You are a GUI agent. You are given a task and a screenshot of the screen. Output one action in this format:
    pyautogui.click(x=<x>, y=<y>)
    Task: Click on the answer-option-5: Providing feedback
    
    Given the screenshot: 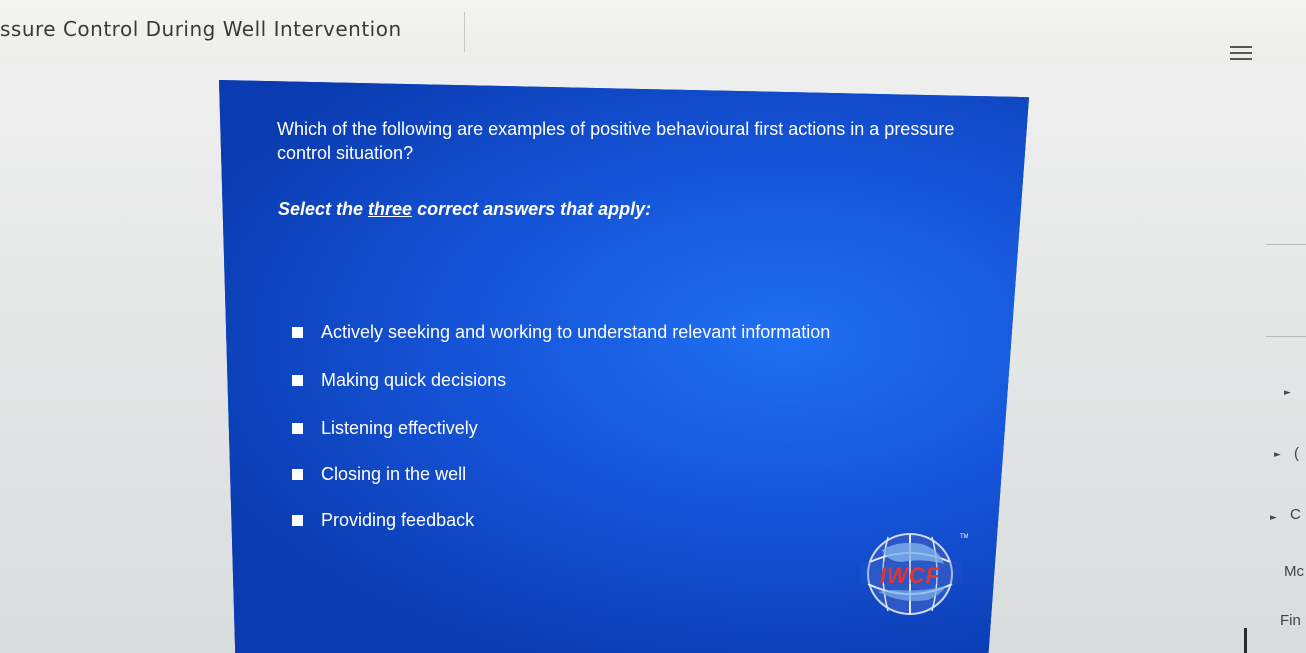 What is the action you would take?
    pyautogui.click(x=383, y=520)
    